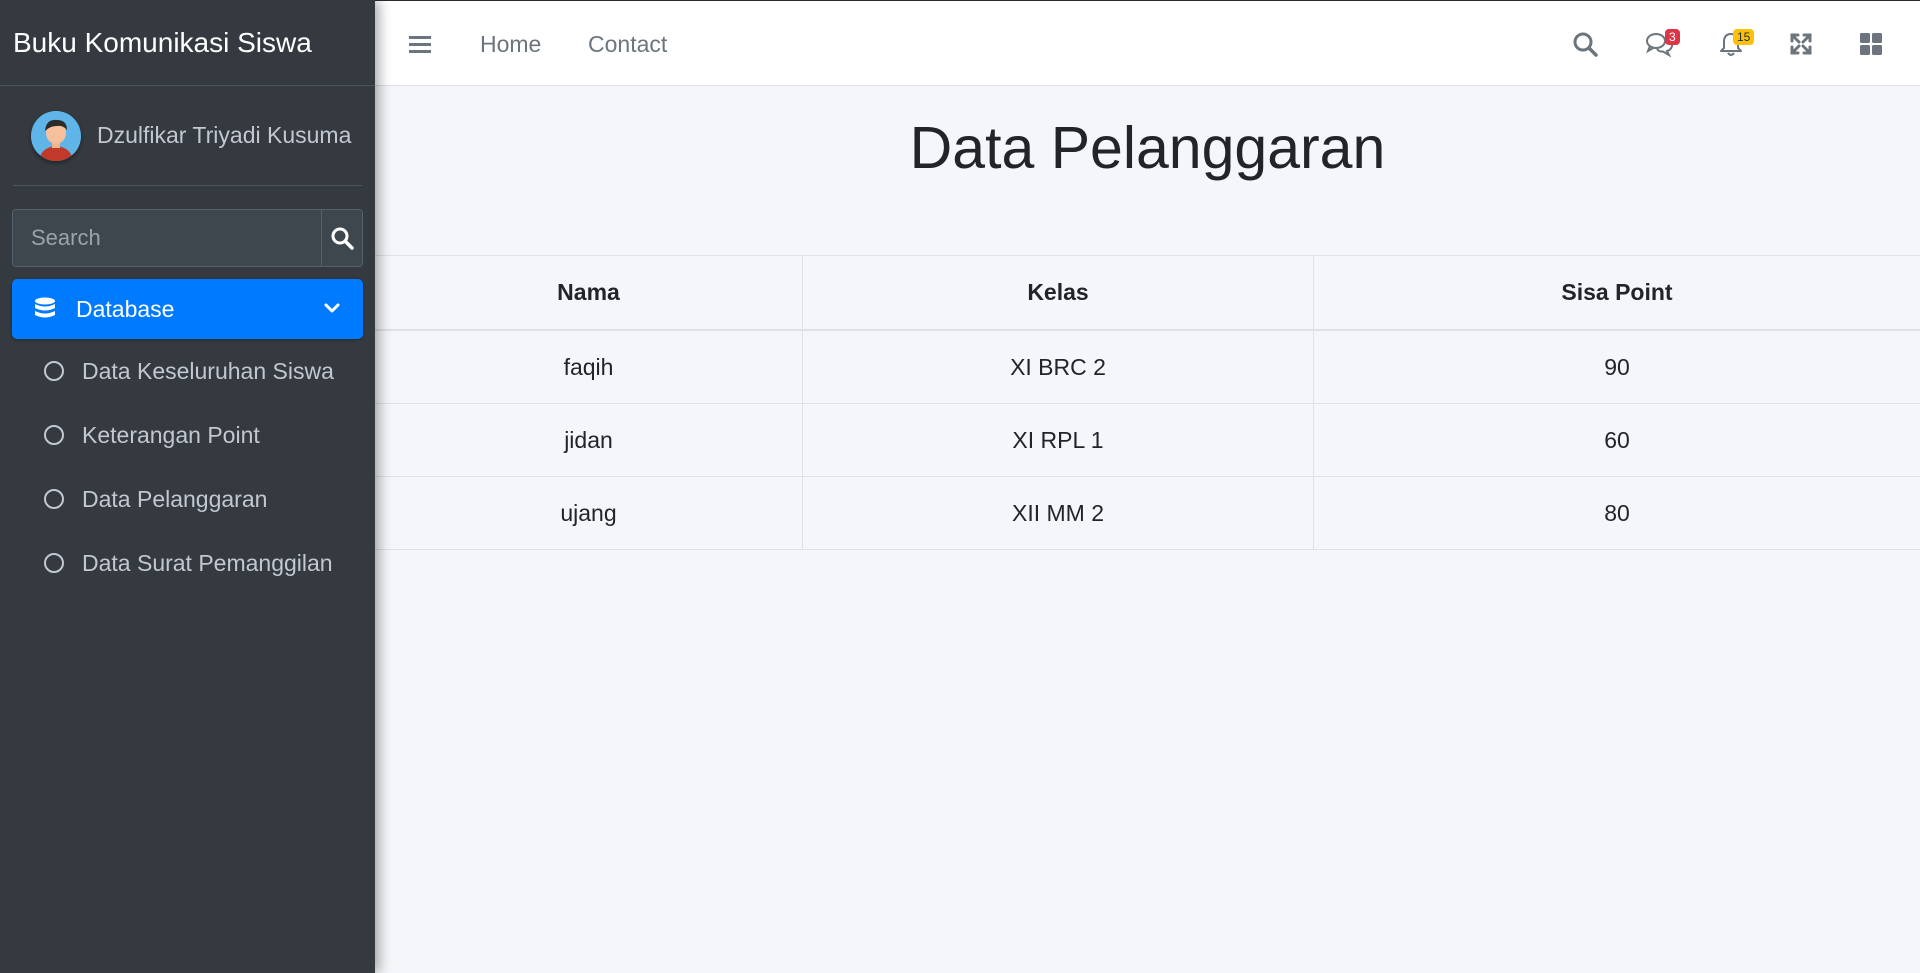 This screenshot has height=973, width=1920. Describe the element at coordinates (589, 513) in the screenshot. I see `cell-nama: ujang` at that location.